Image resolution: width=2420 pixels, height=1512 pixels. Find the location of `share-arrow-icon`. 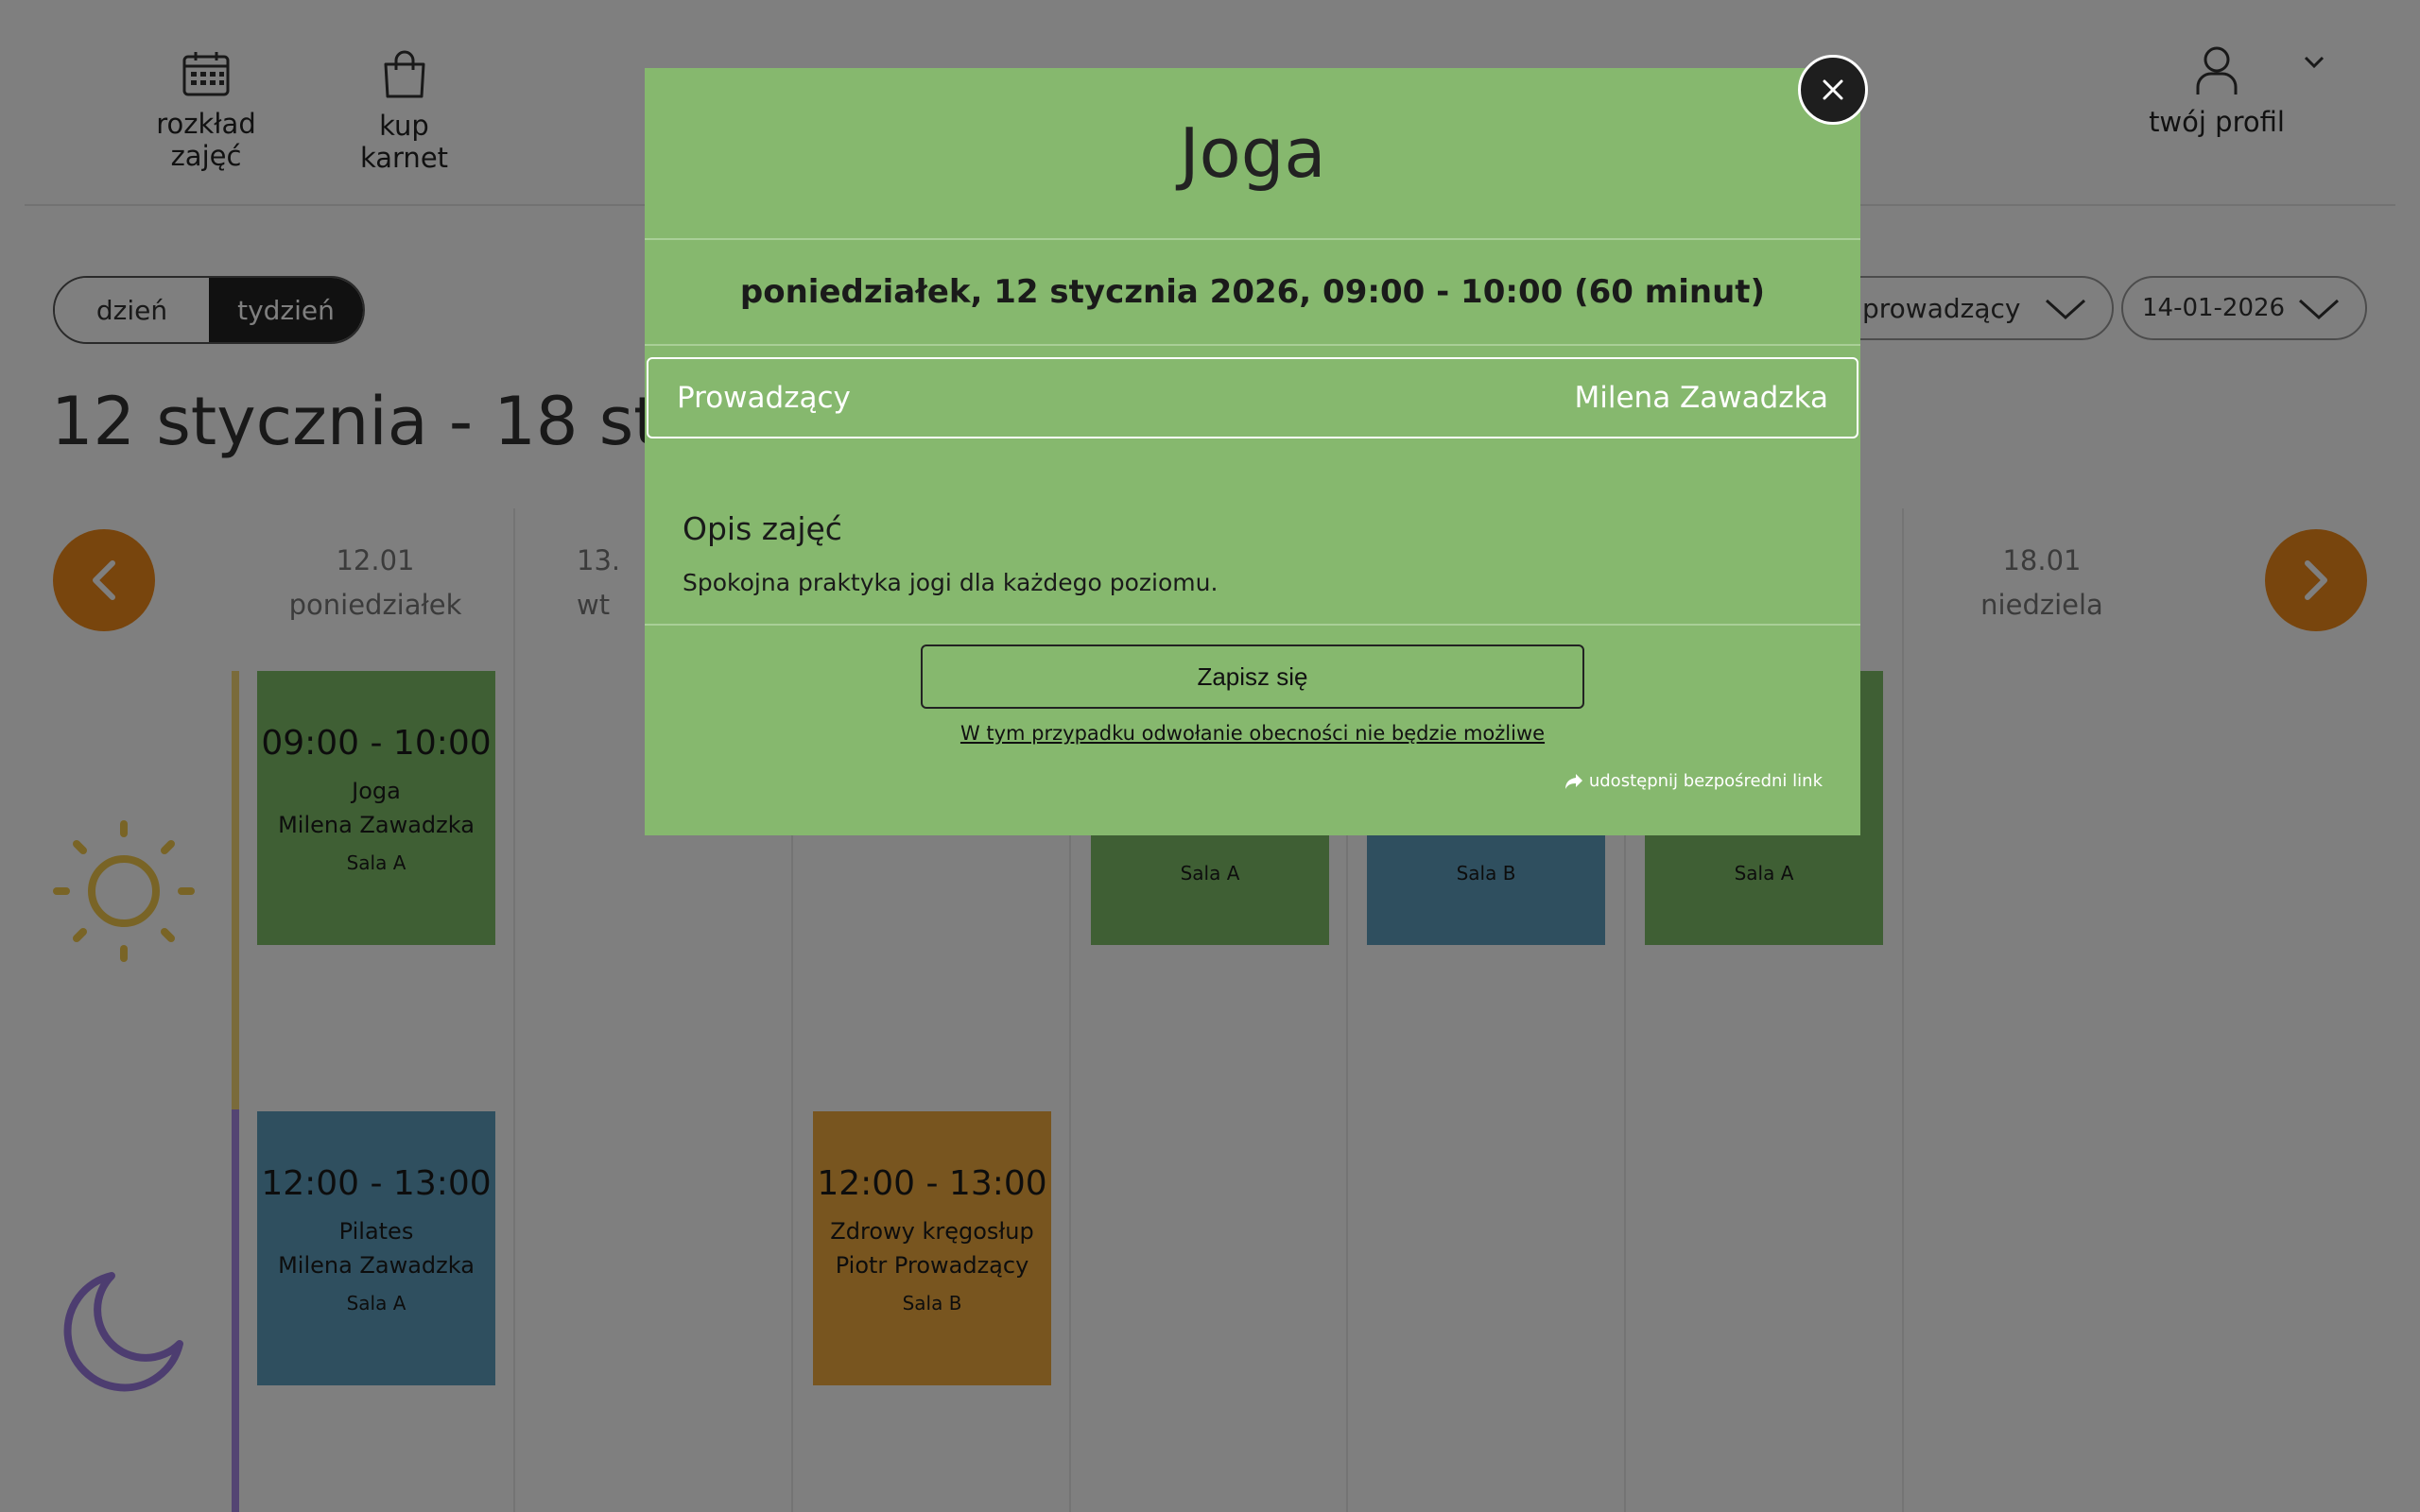

share-arrow-icon is located at coordinates (1573, 781).